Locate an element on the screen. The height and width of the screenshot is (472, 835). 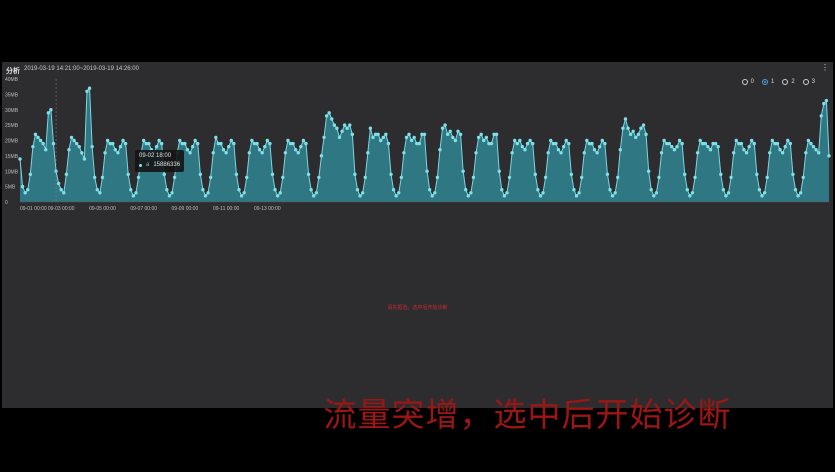
series-dot-icon is located at coordinates (140, 165).